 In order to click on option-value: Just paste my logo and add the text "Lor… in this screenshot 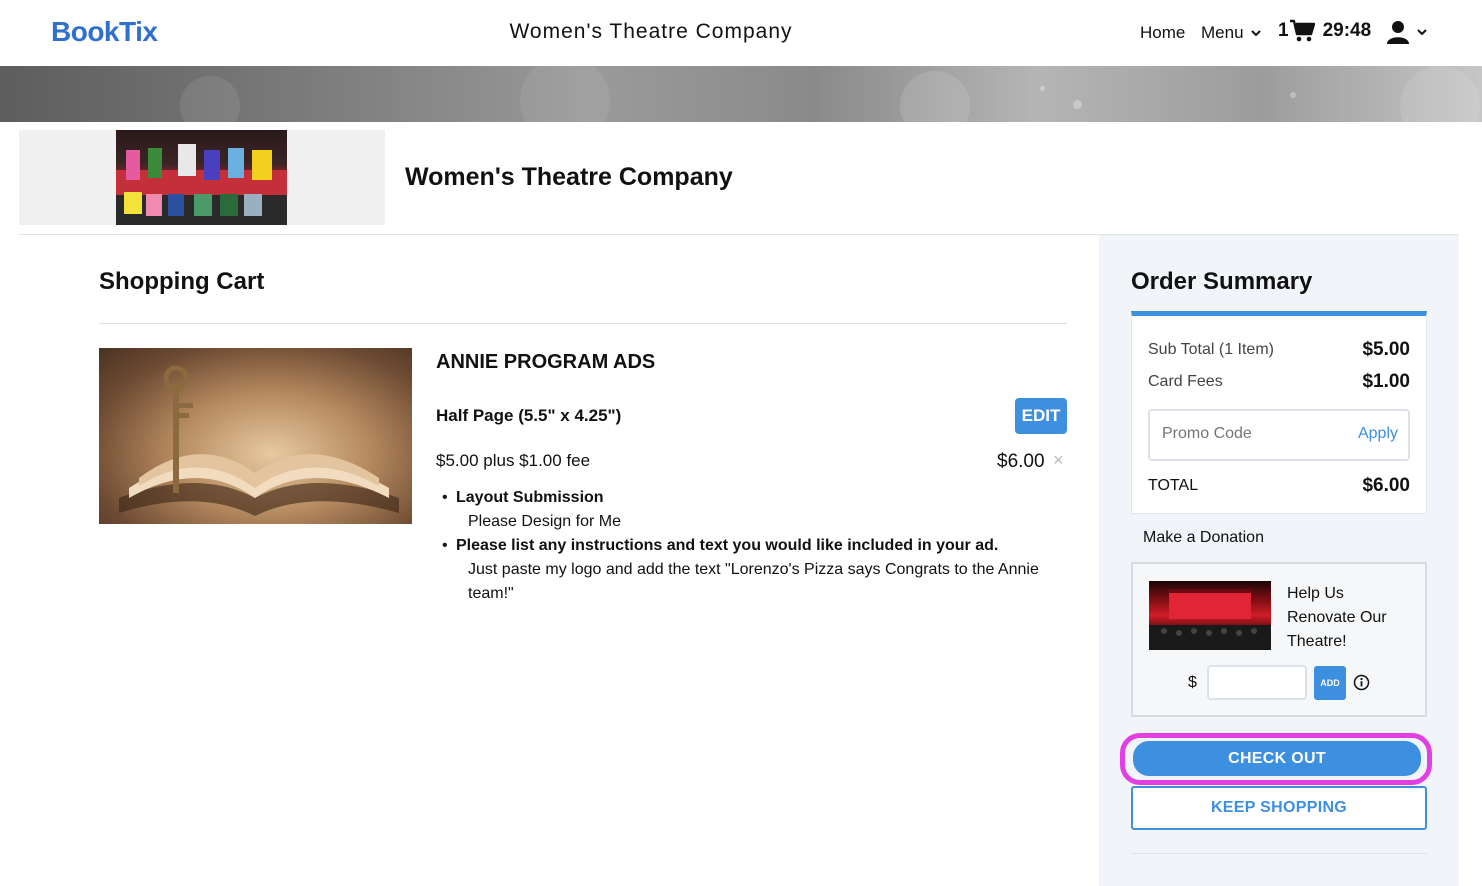, I will do `click(753, 581)`.